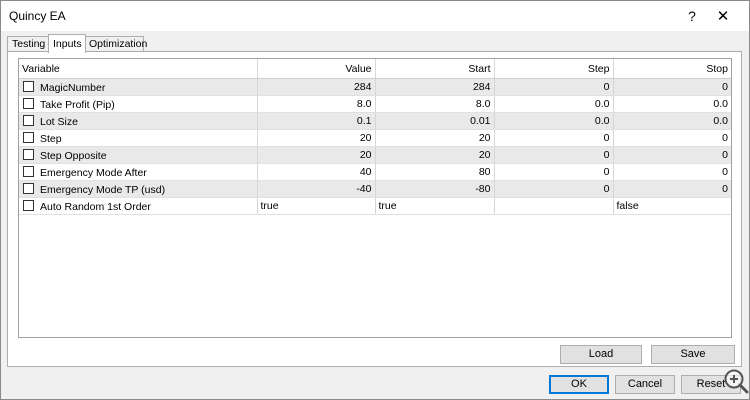 This screenshot has height=400, width=750. I want to click on cancel-button: Cancel, so click(645, 384).